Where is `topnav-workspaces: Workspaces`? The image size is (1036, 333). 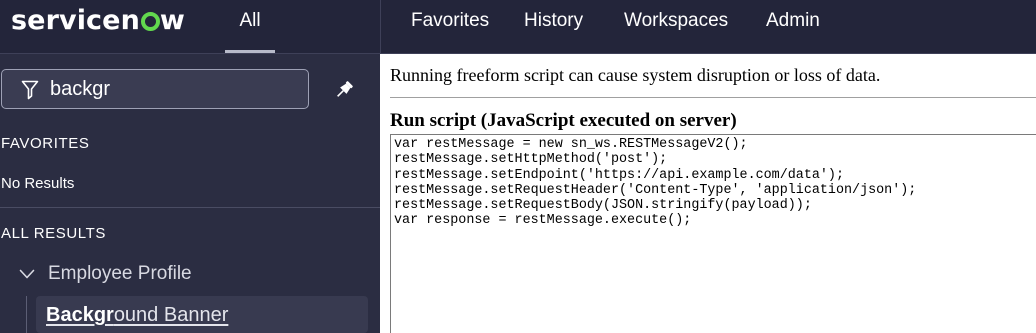
topnav-workspaces: Workspaces is located at coordinates (676, 21).